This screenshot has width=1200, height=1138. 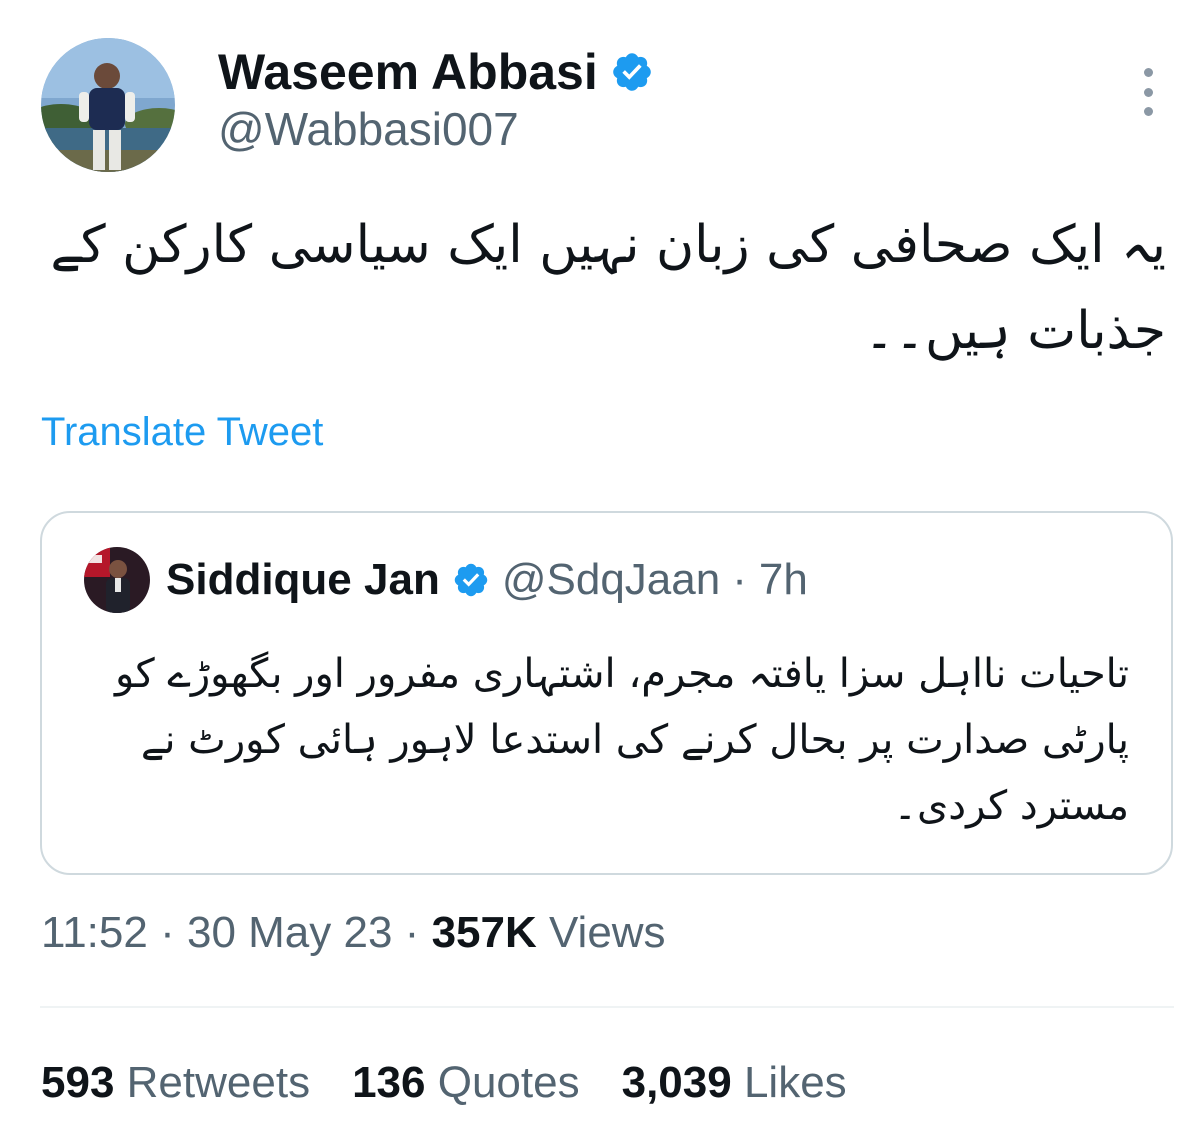 What do you see at coordinates (795, 1082) in the screenshot?
I see `likes-label: Likes` at bounding box center [795, 1082].